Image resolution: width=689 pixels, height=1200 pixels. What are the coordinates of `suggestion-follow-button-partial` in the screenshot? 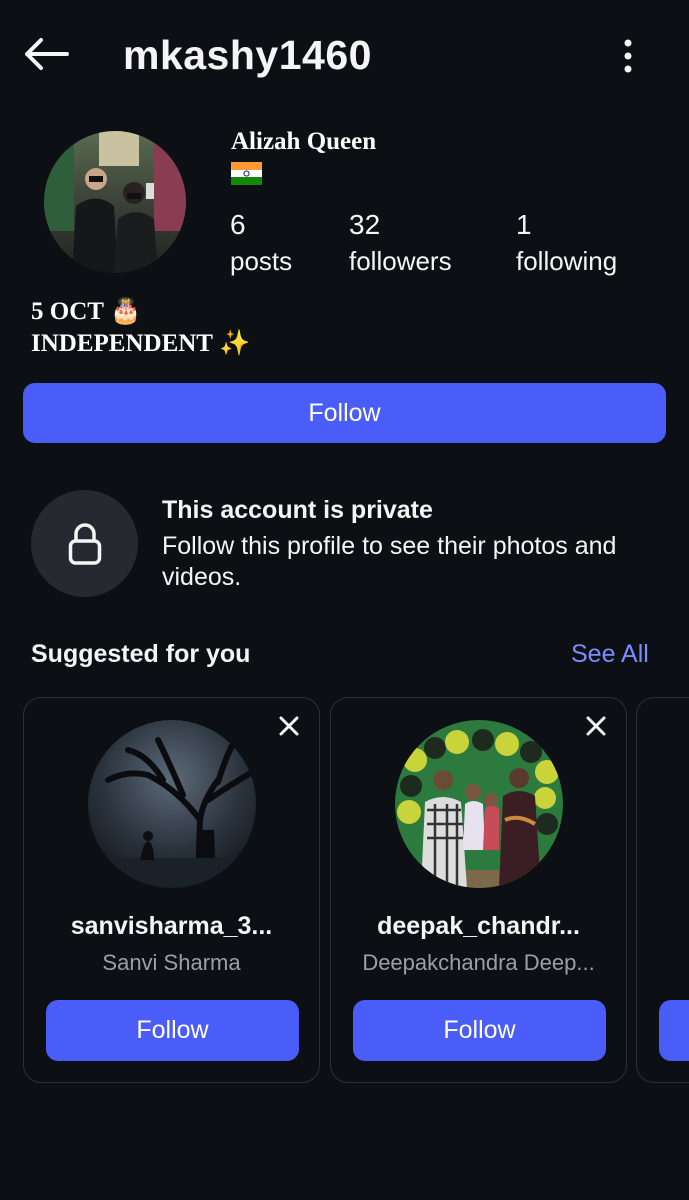 It's located at (674, 1030).